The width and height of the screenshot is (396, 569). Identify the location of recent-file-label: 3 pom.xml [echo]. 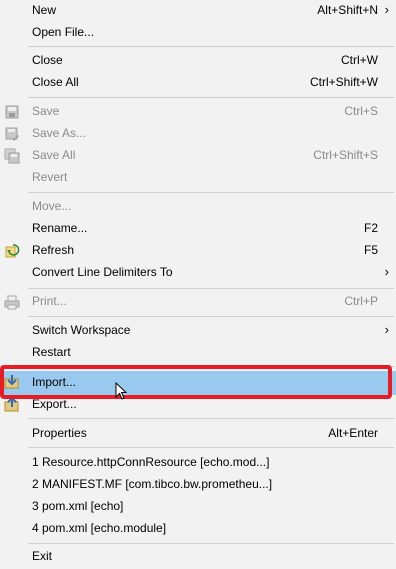
(78, 506).